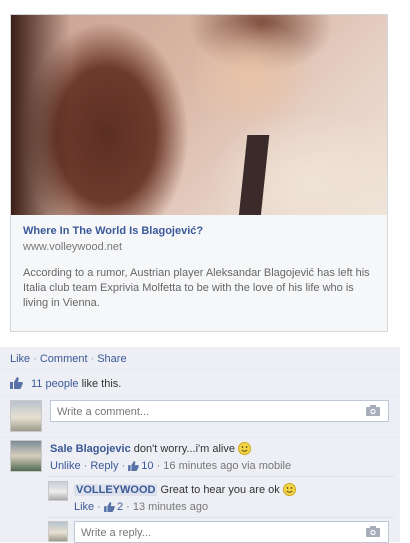  What do you see at coordinates (55, 384) in the screenshot?
I see `likers-link: 11 people` at bounding box center [55, 384].